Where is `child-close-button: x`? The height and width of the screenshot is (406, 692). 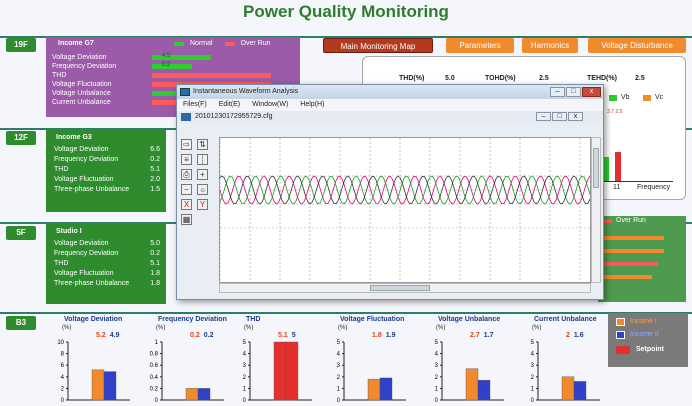
child-close-button: x is located at coordinates (575, 116).